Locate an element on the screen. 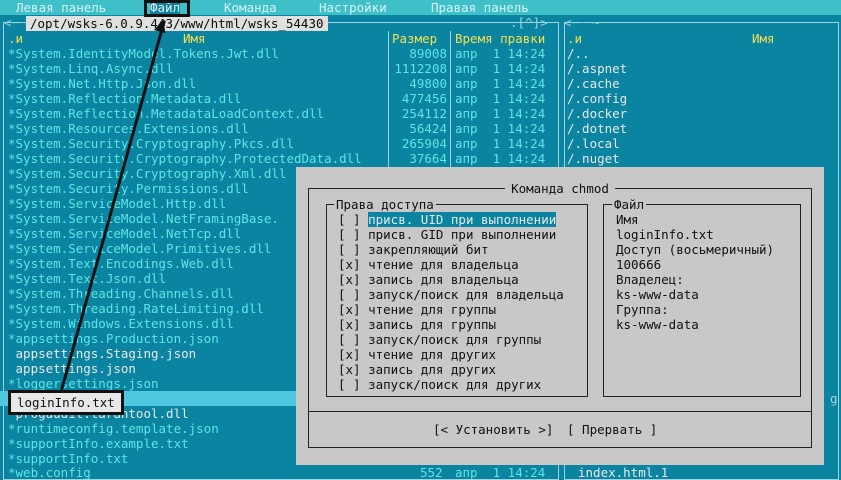  annotation-arrow-head is located at coordinates (160, 27).